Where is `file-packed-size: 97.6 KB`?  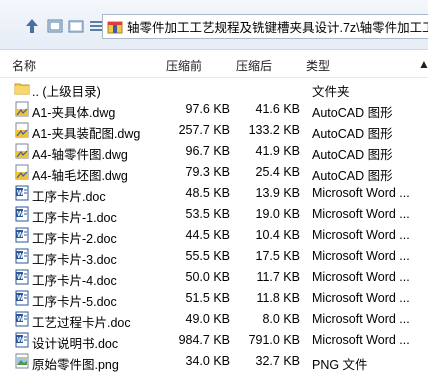
file-packed-size: 97.6 KB is located at coordinates (207, 109).